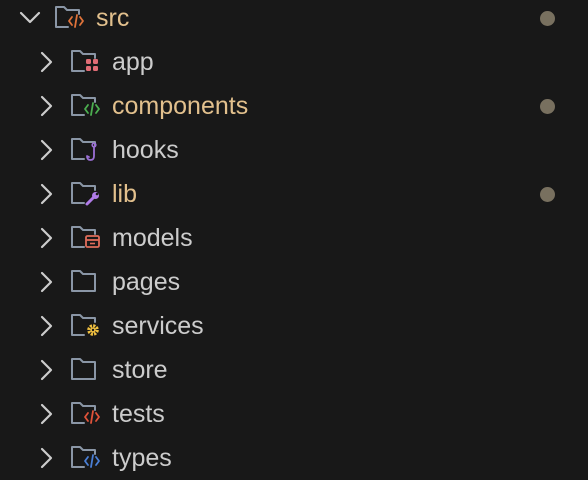 This screenshot has width=588, height=480. What do you see at coordinates (86, 414) in the screenshot?
I see `folder-tests-icon` at bounding box center [86, 414].